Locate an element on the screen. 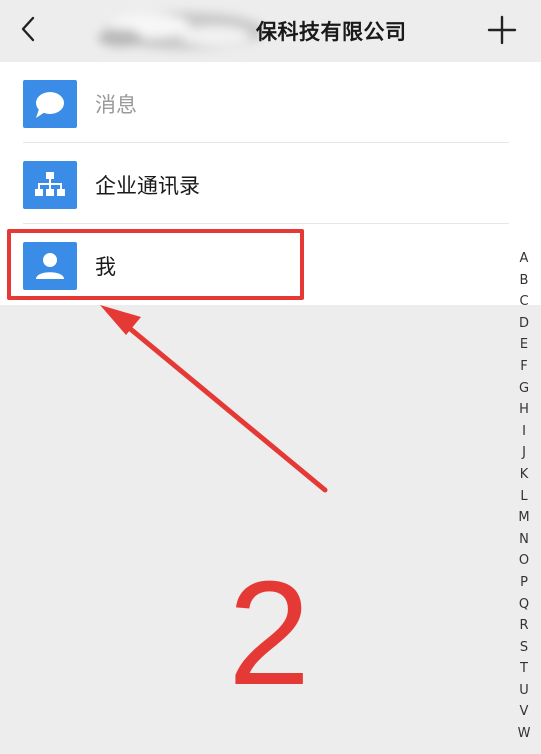 The height and width of the screenshot is (754, 541). step-number-annotation: 2 is located at coordinates (269, 633).